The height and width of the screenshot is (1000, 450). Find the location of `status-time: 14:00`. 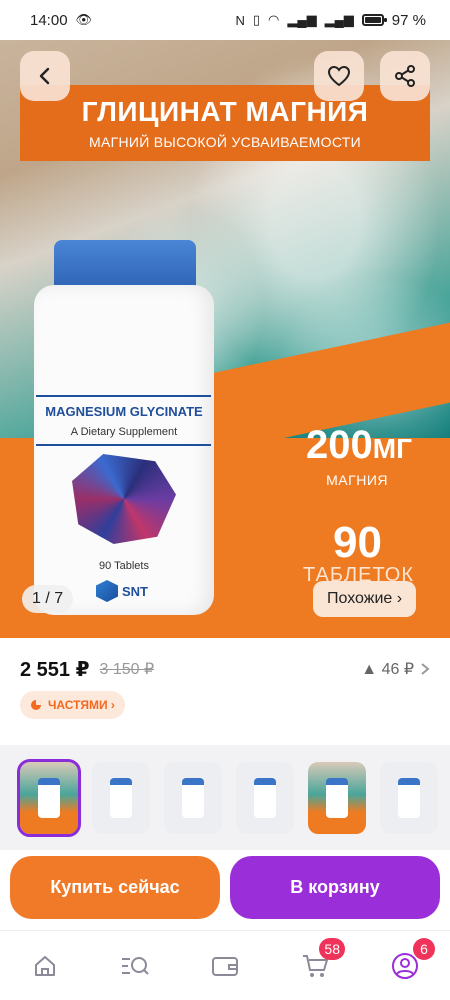

status-time: 14:00 is located at coordinates (49, 20).